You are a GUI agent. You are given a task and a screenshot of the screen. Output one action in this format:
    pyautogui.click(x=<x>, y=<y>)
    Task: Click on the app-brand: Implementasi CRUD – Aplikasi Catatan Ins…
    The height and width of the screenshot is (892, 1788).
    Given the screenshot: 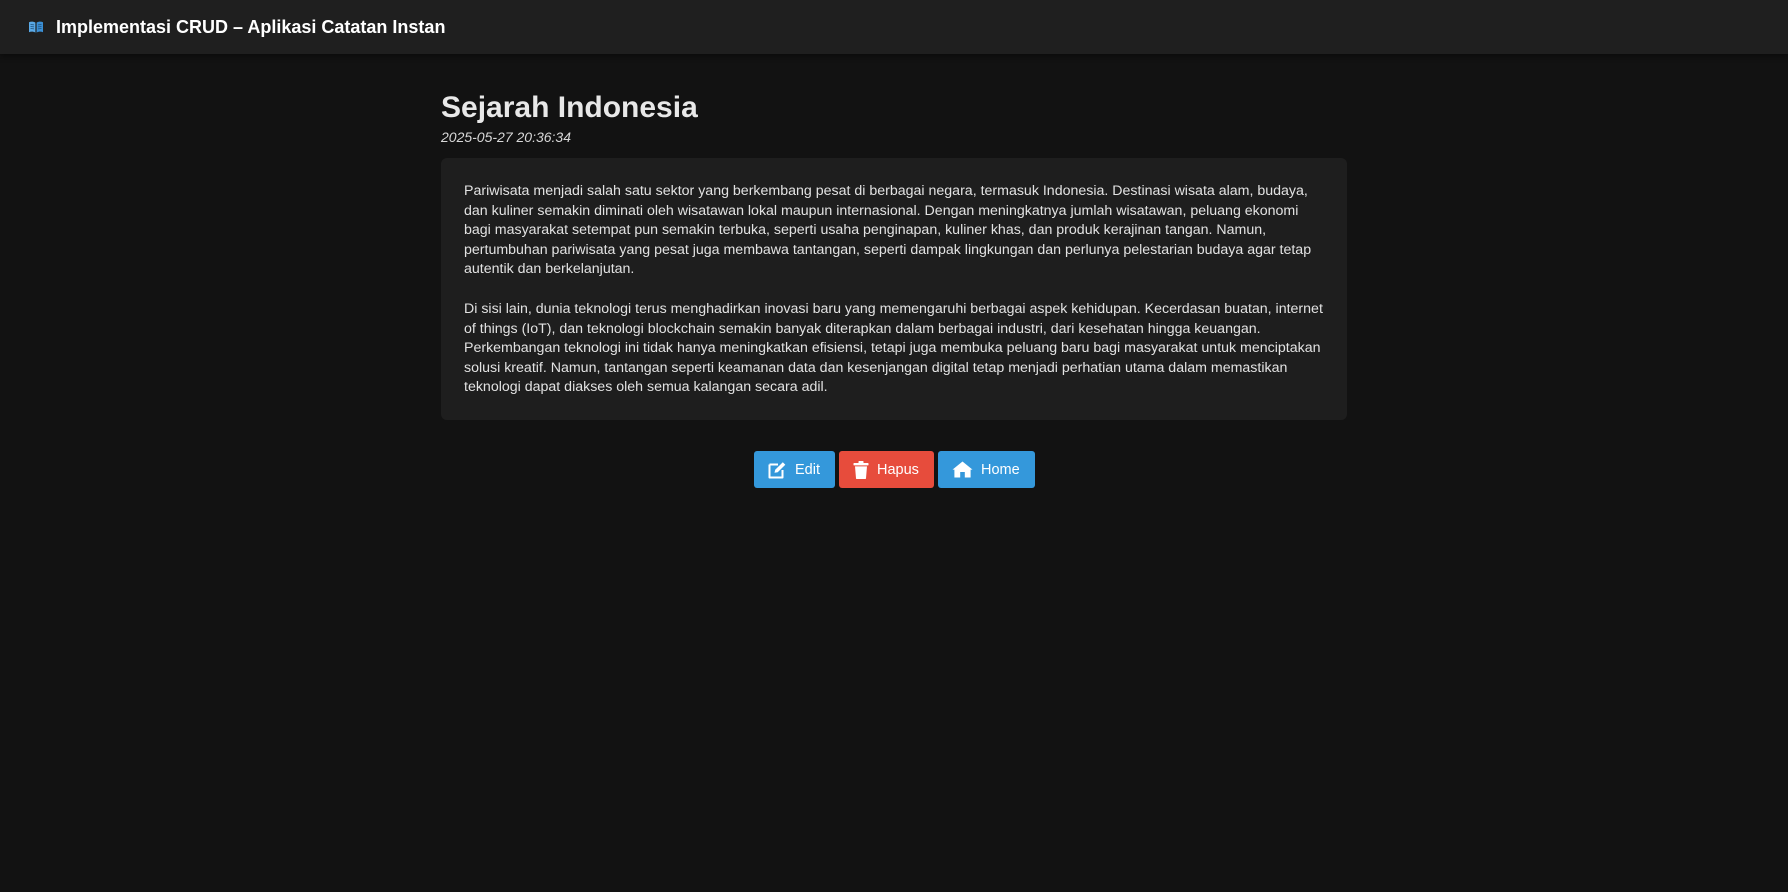 What is the action you would take?
    pyautogui.click(x=236, y=27)
    